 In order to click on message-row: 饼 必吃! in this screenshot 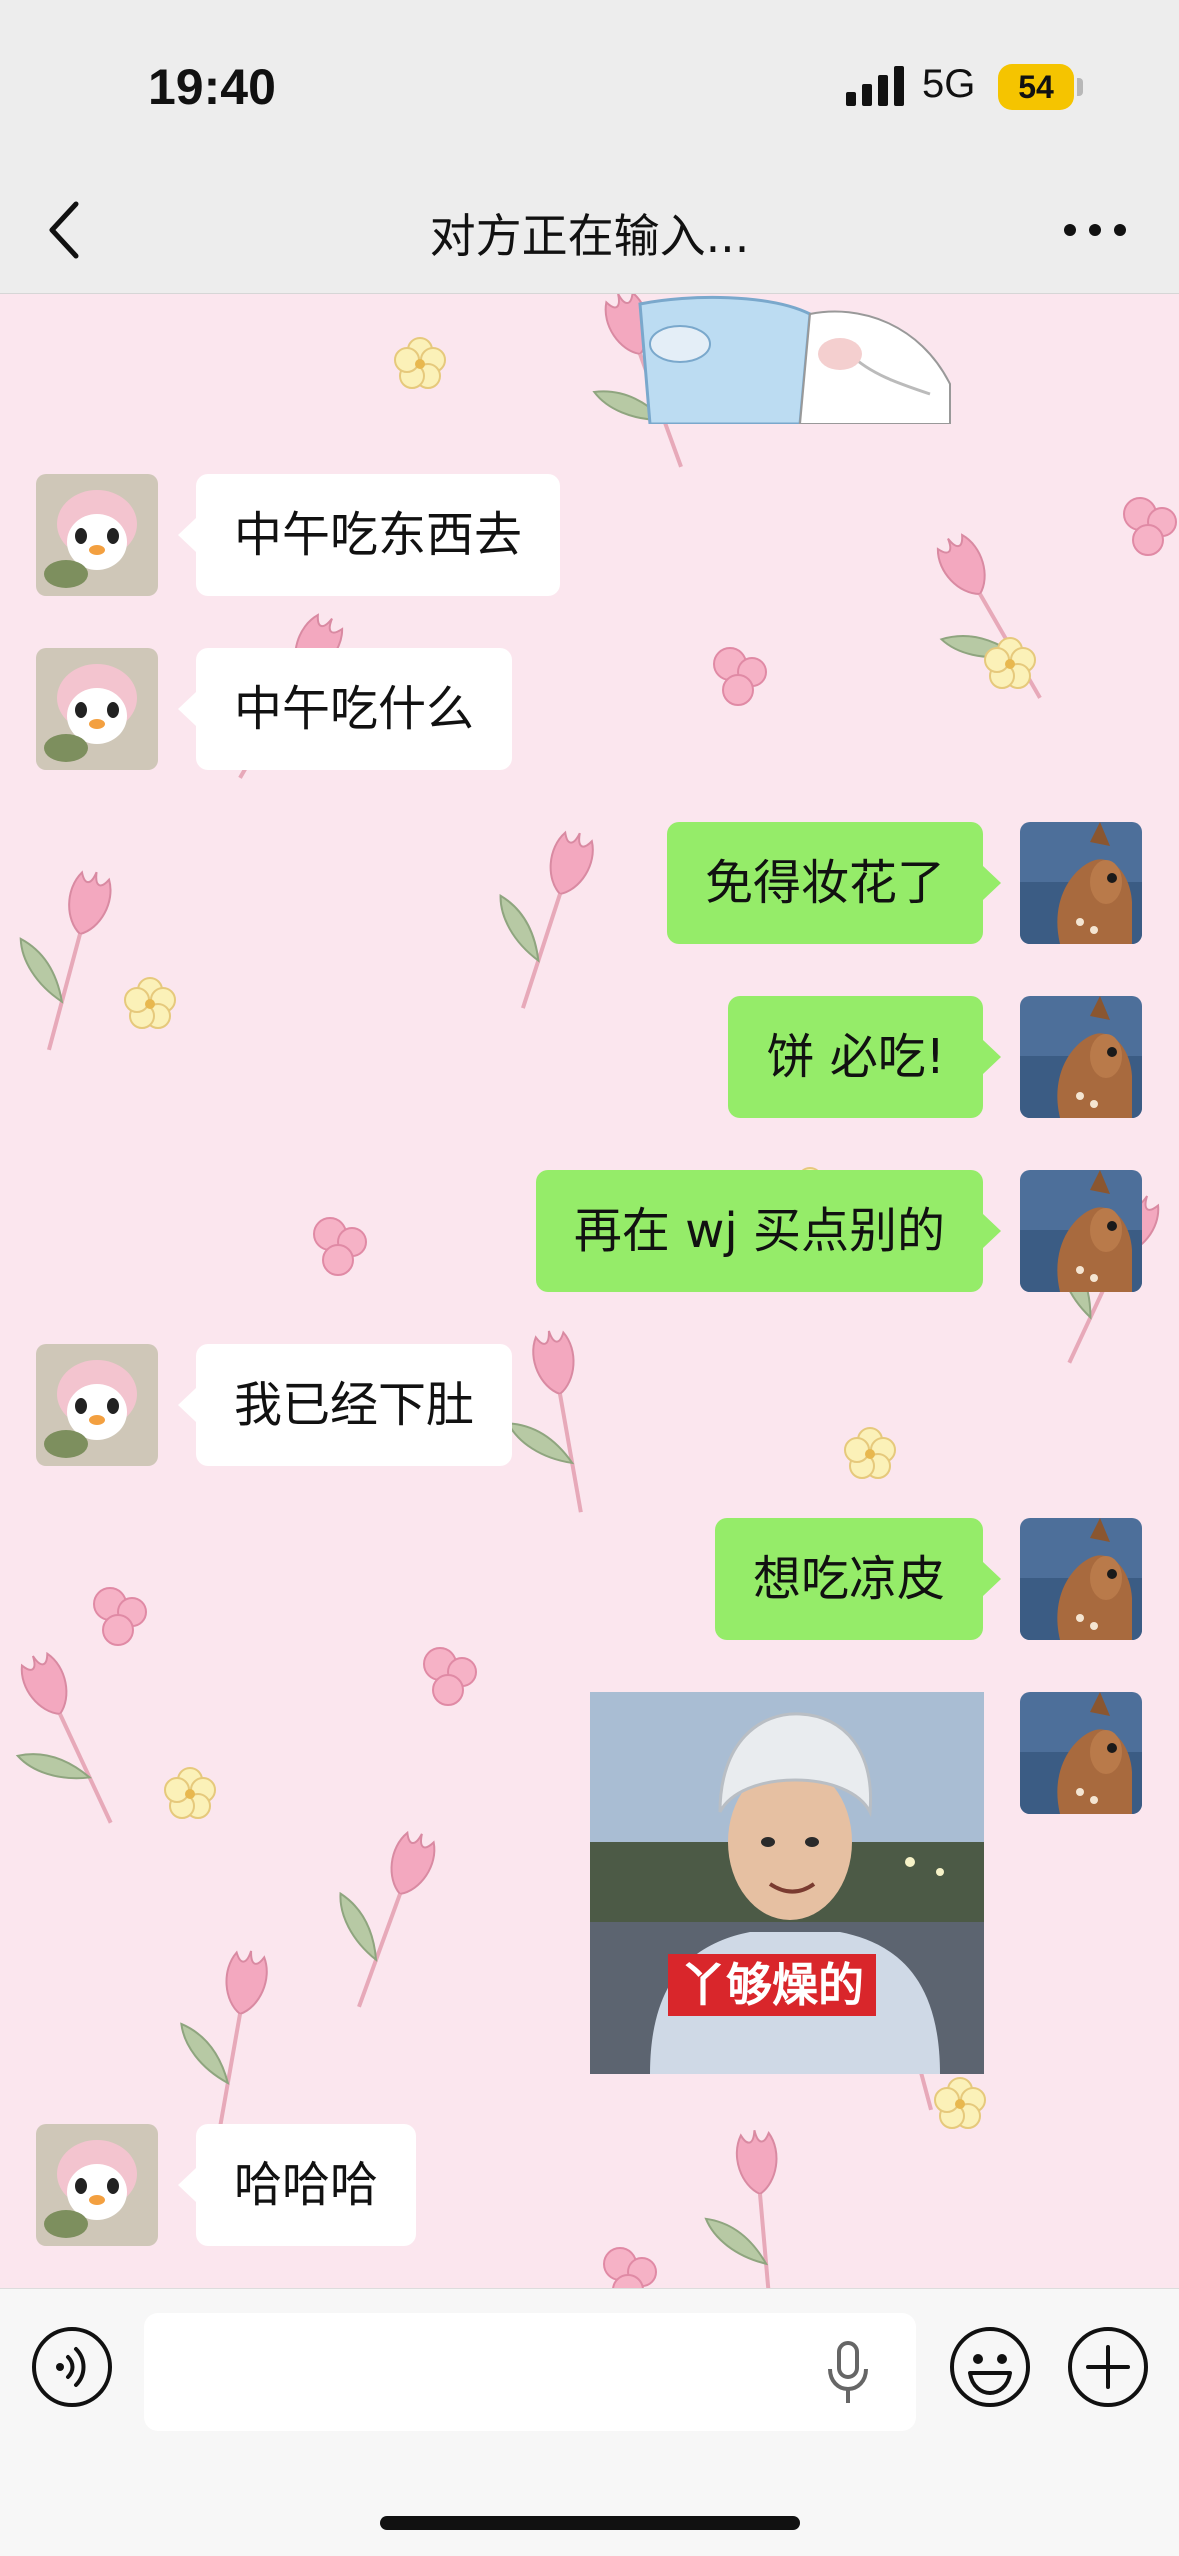, I will do `click(589, 1058)`.